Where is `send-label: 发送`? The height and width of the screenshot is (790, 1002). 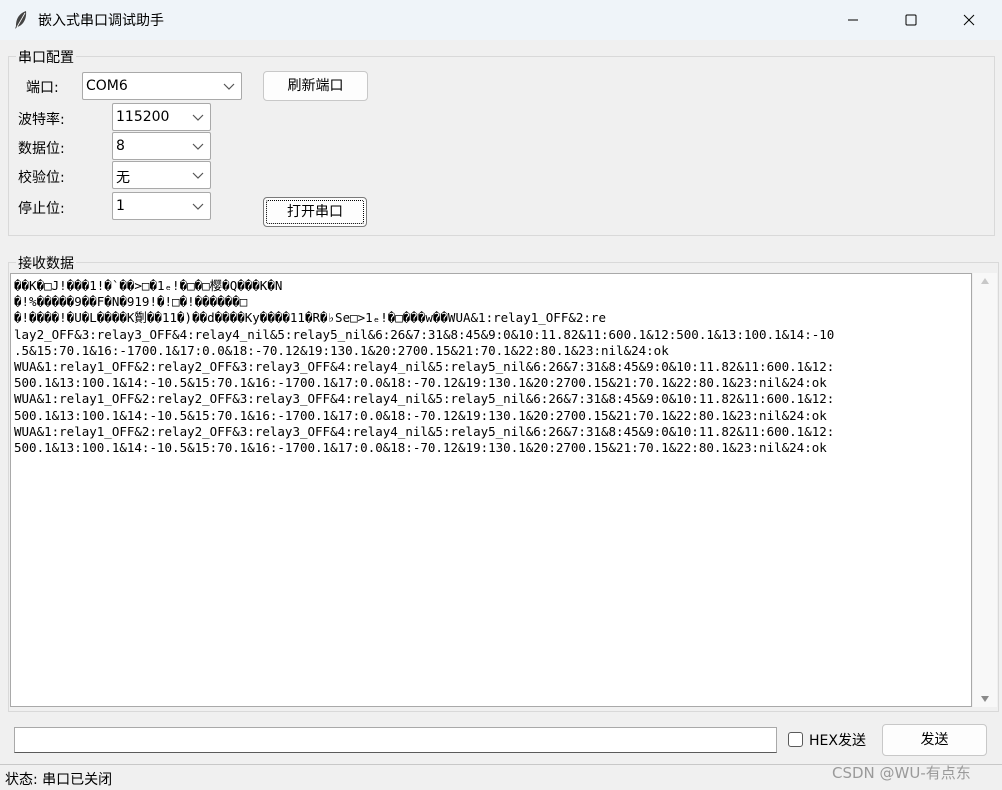
send-label: 发送 is located at coordinates (934, 740).